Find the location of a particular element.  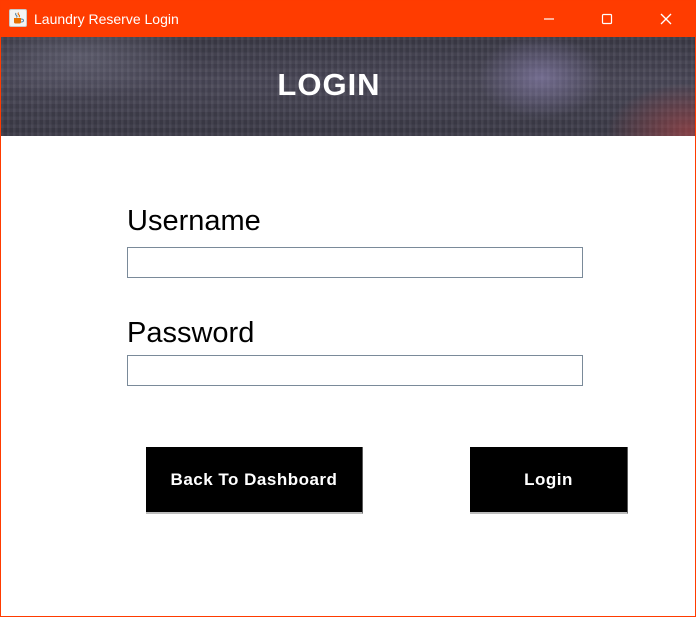

minimize-button is located at coordinates (549, 19).